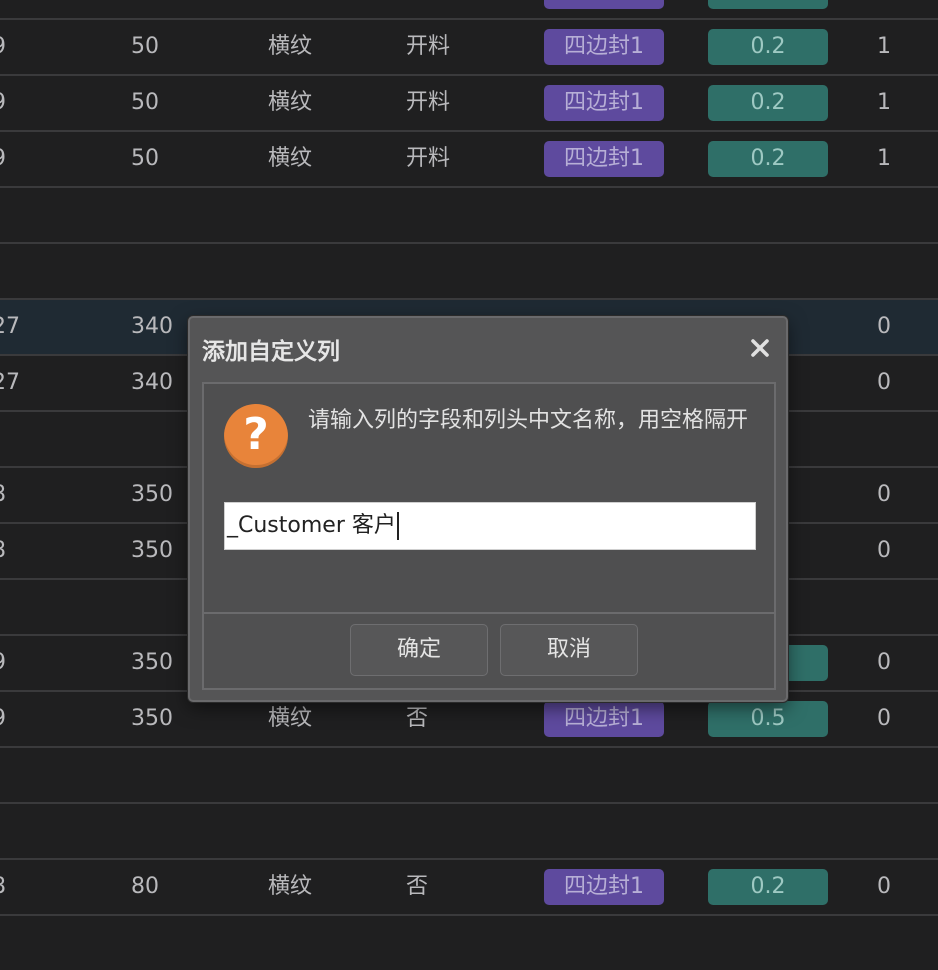 The height and width of the screenshot is (970, 938). Describe the element at coordinates (311, 525) in the screenshot. I see `column-name-input-value: _Customer 客户` at that location.